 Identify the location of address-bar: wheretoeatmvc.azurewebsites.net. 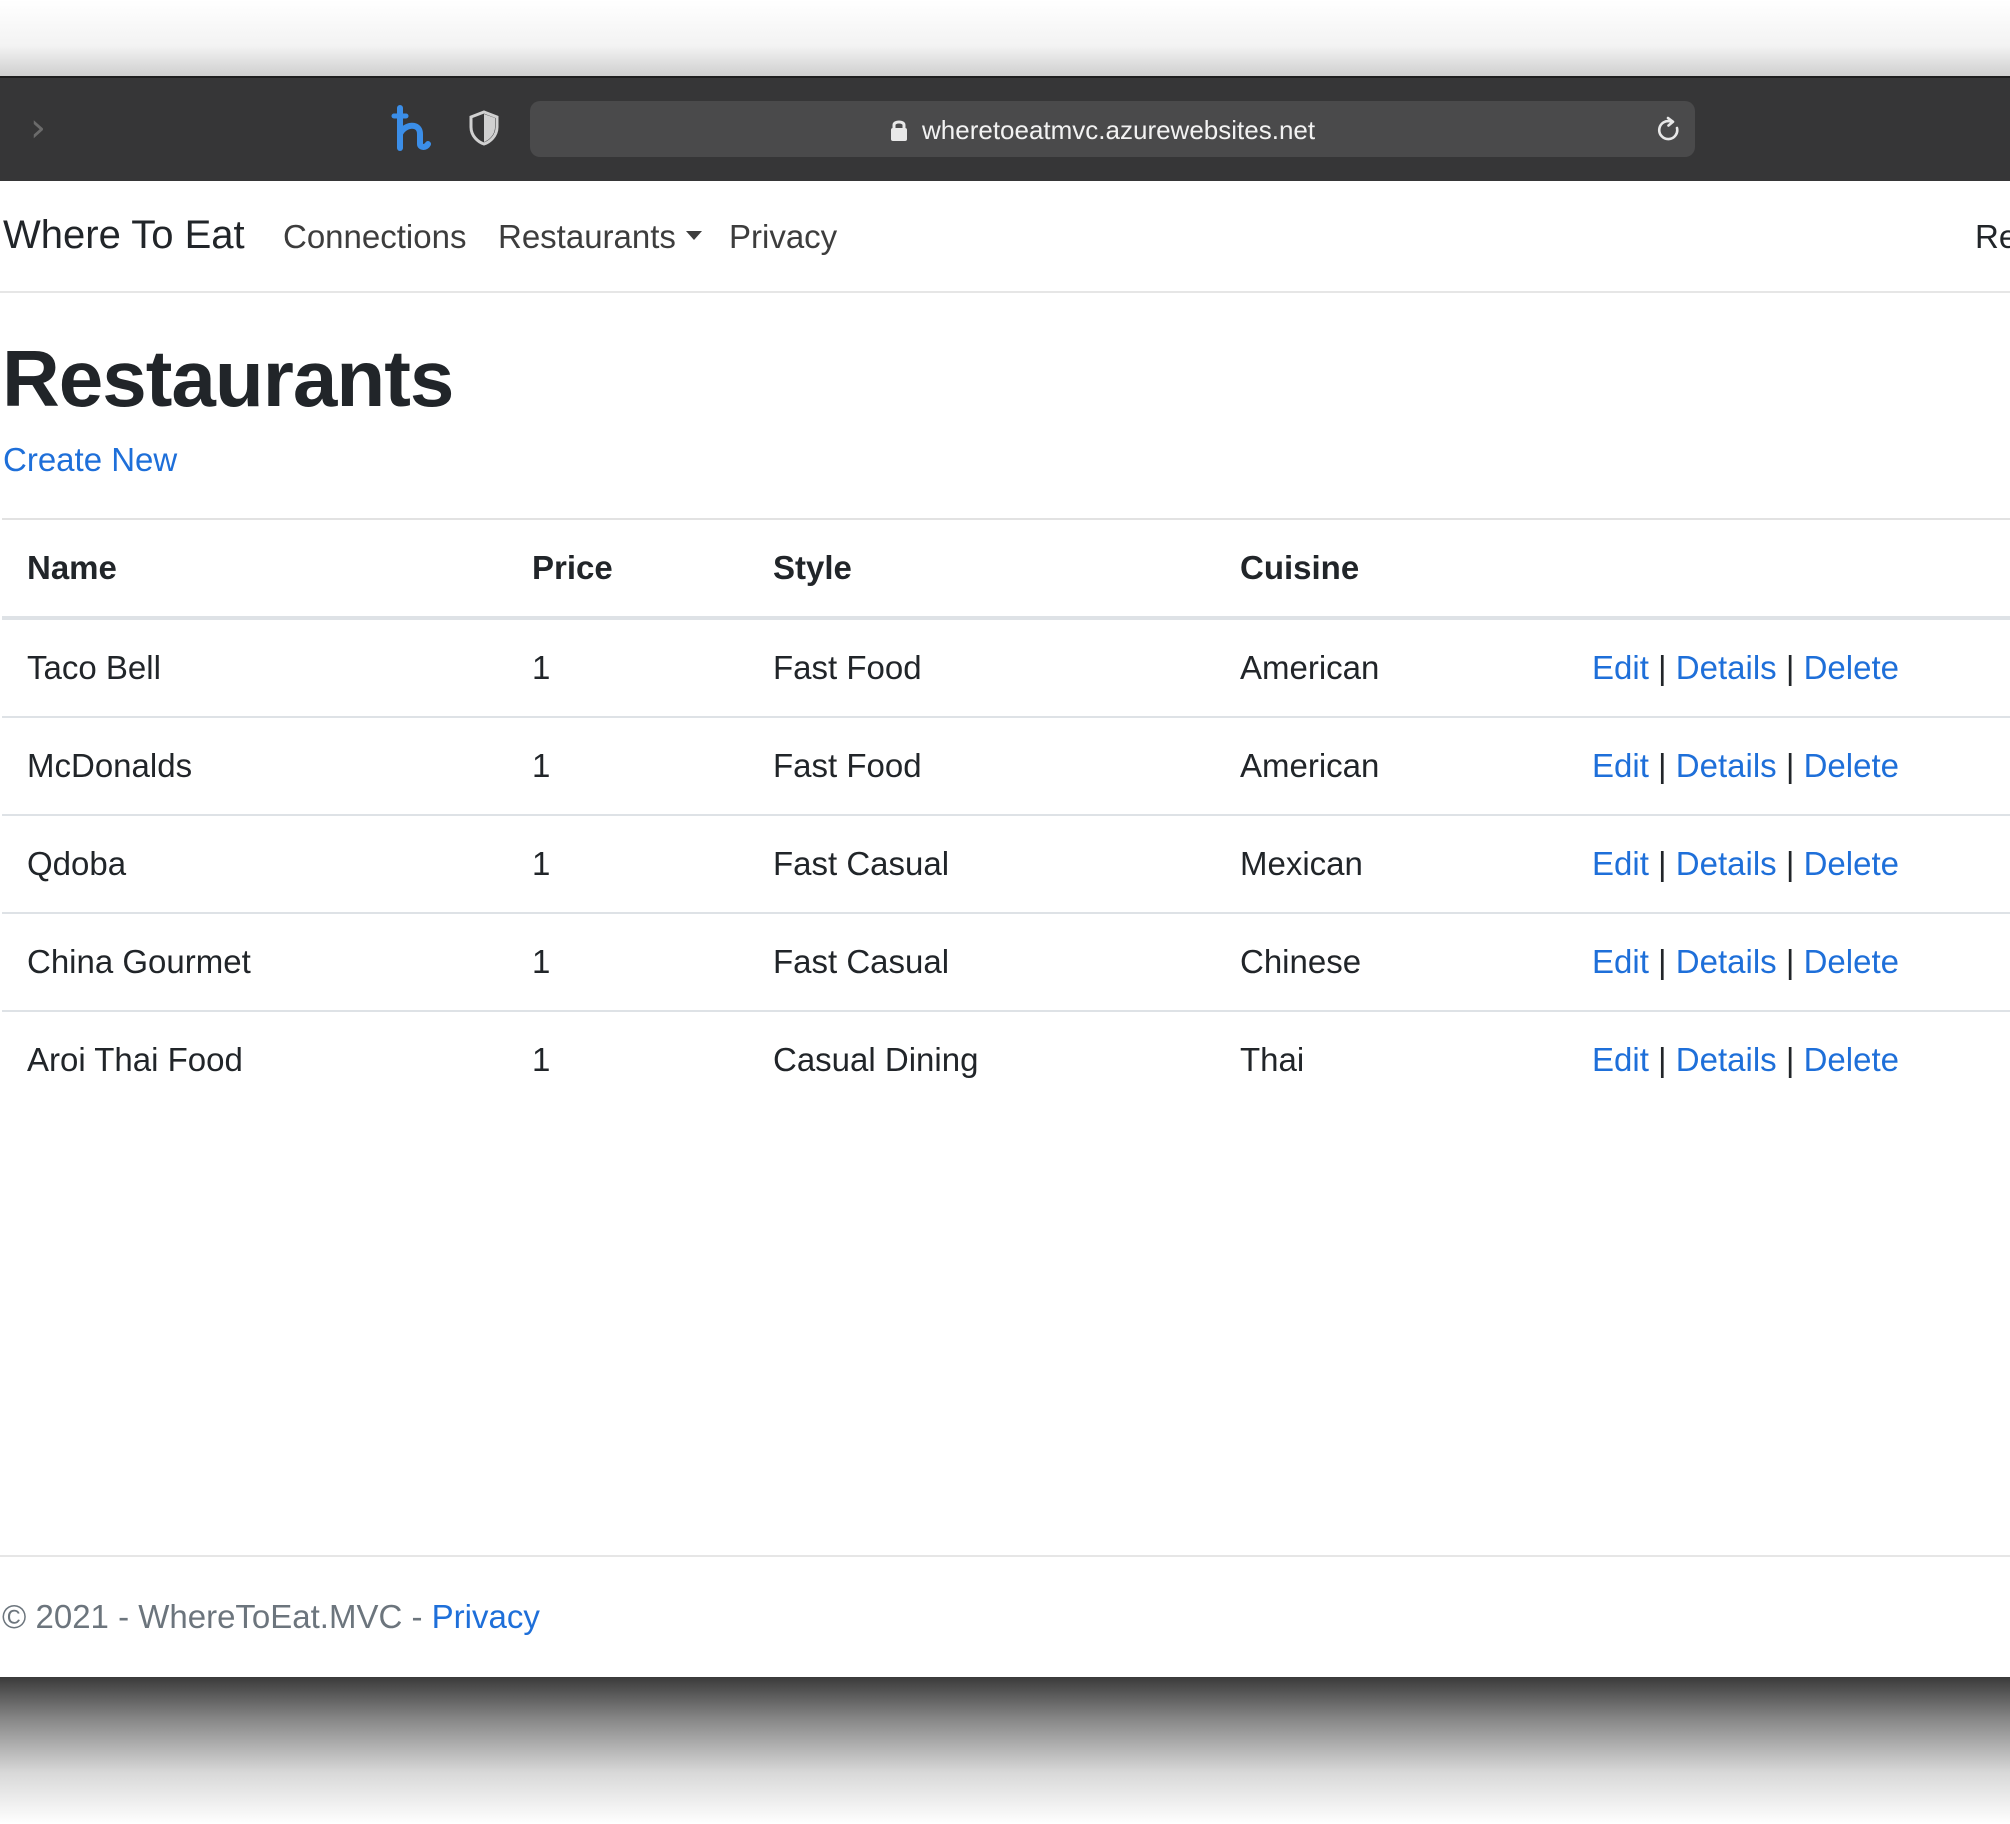
(1112, 129).